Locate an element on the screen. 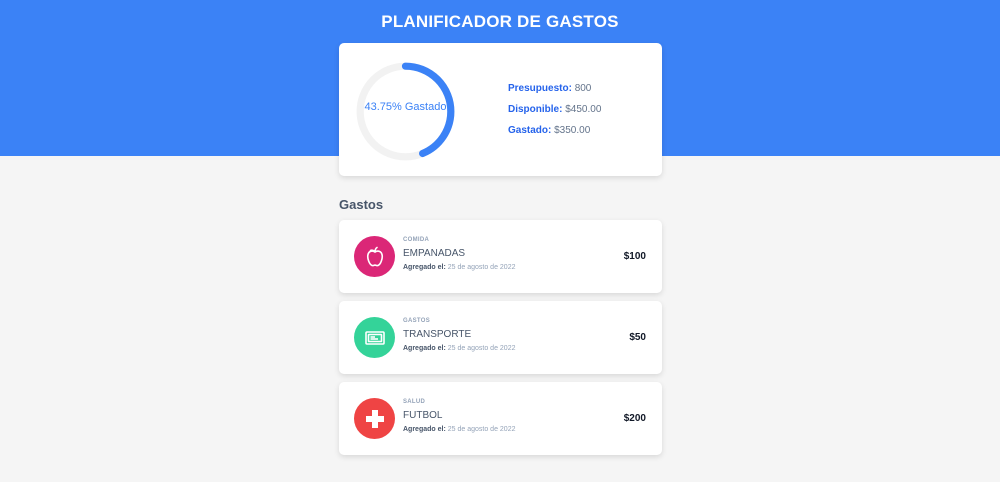 The height and width of the screenshot is (482, 1000). medical-cross-icon is located at coordinates (374, 418).